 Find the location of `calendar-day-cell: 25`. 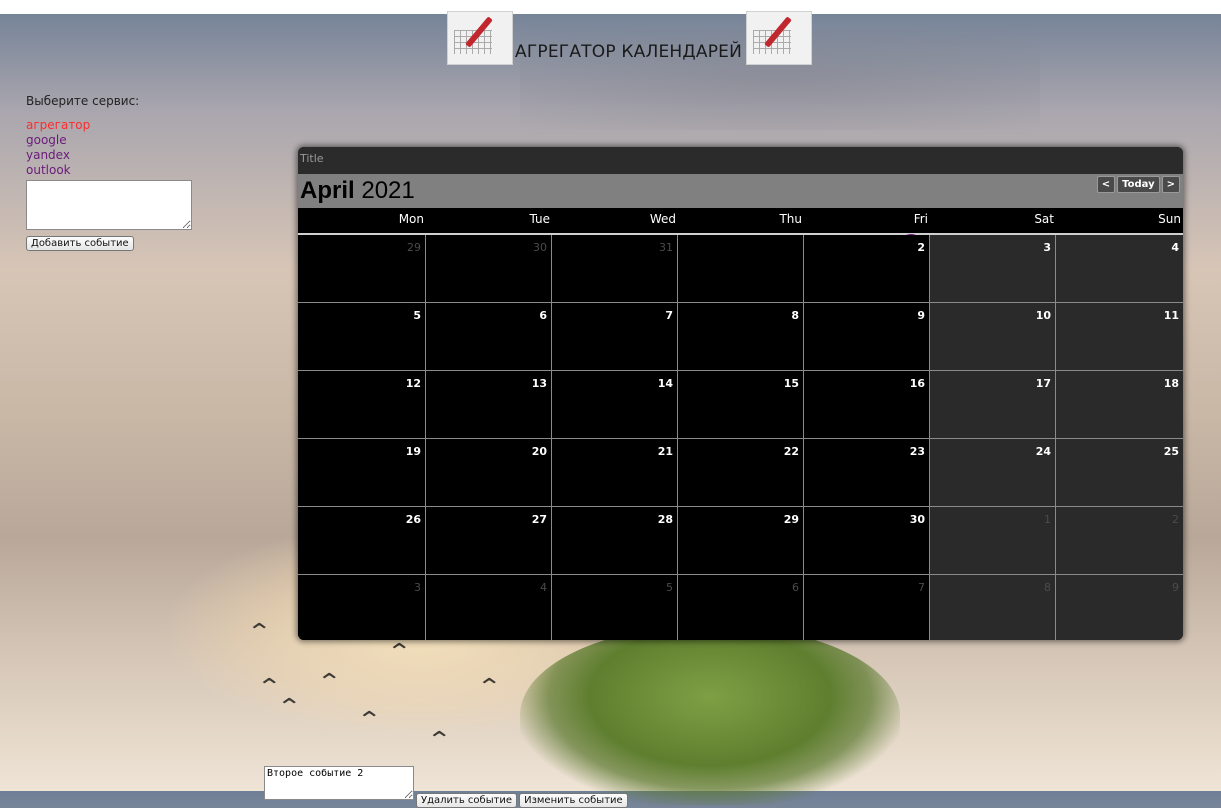

calendar-day-cell: 25 is located at coordinates (1119, 472).